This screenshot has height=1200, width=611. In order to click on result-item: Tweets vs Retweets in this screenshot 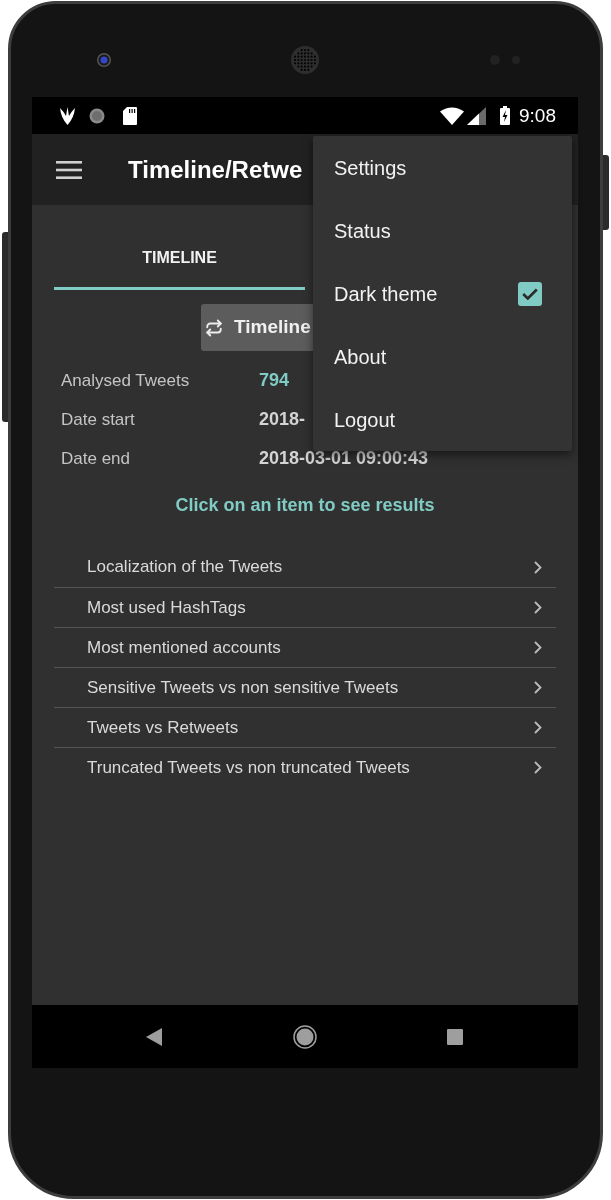, I will do `click(305, 727)`.